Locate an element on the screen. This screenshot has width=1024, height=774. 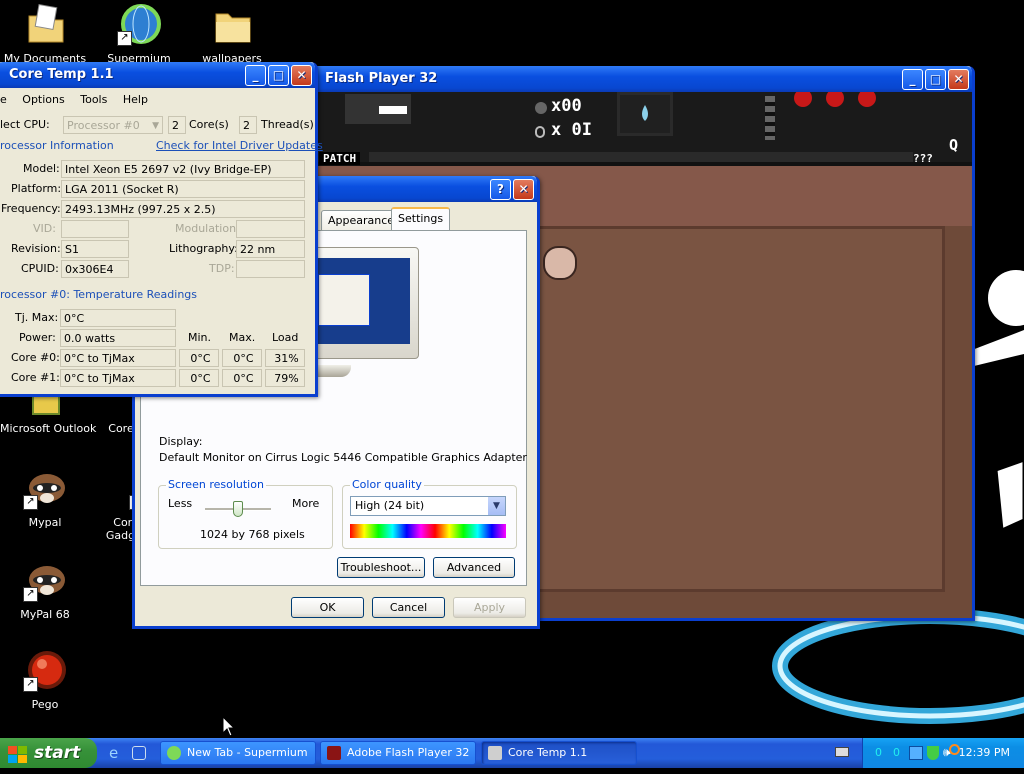
bomb-icon is located at coordinates (541, 108).